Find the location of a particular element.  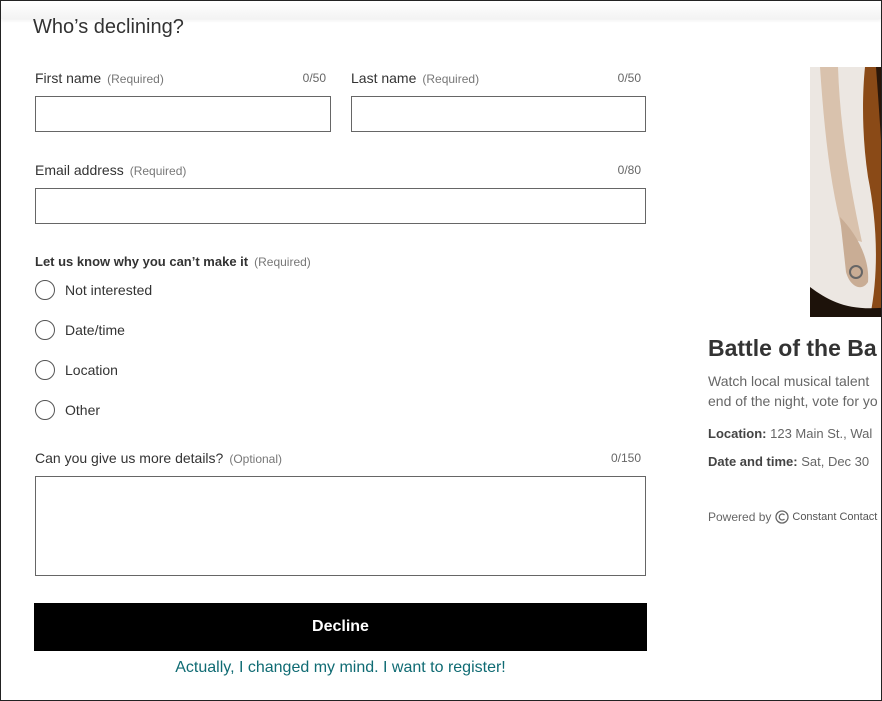

last-name-label: Last name (Required) is located at coordinates (415, 78).